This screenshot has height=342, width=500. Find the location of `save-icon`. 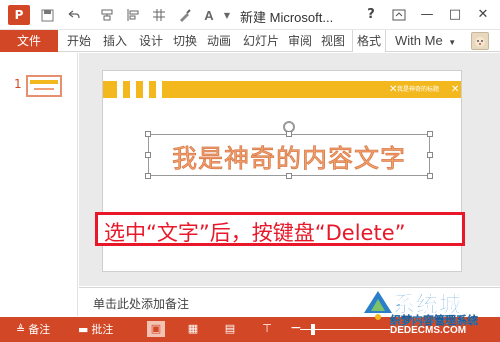

save-icon is located at coordinates (47, 15).